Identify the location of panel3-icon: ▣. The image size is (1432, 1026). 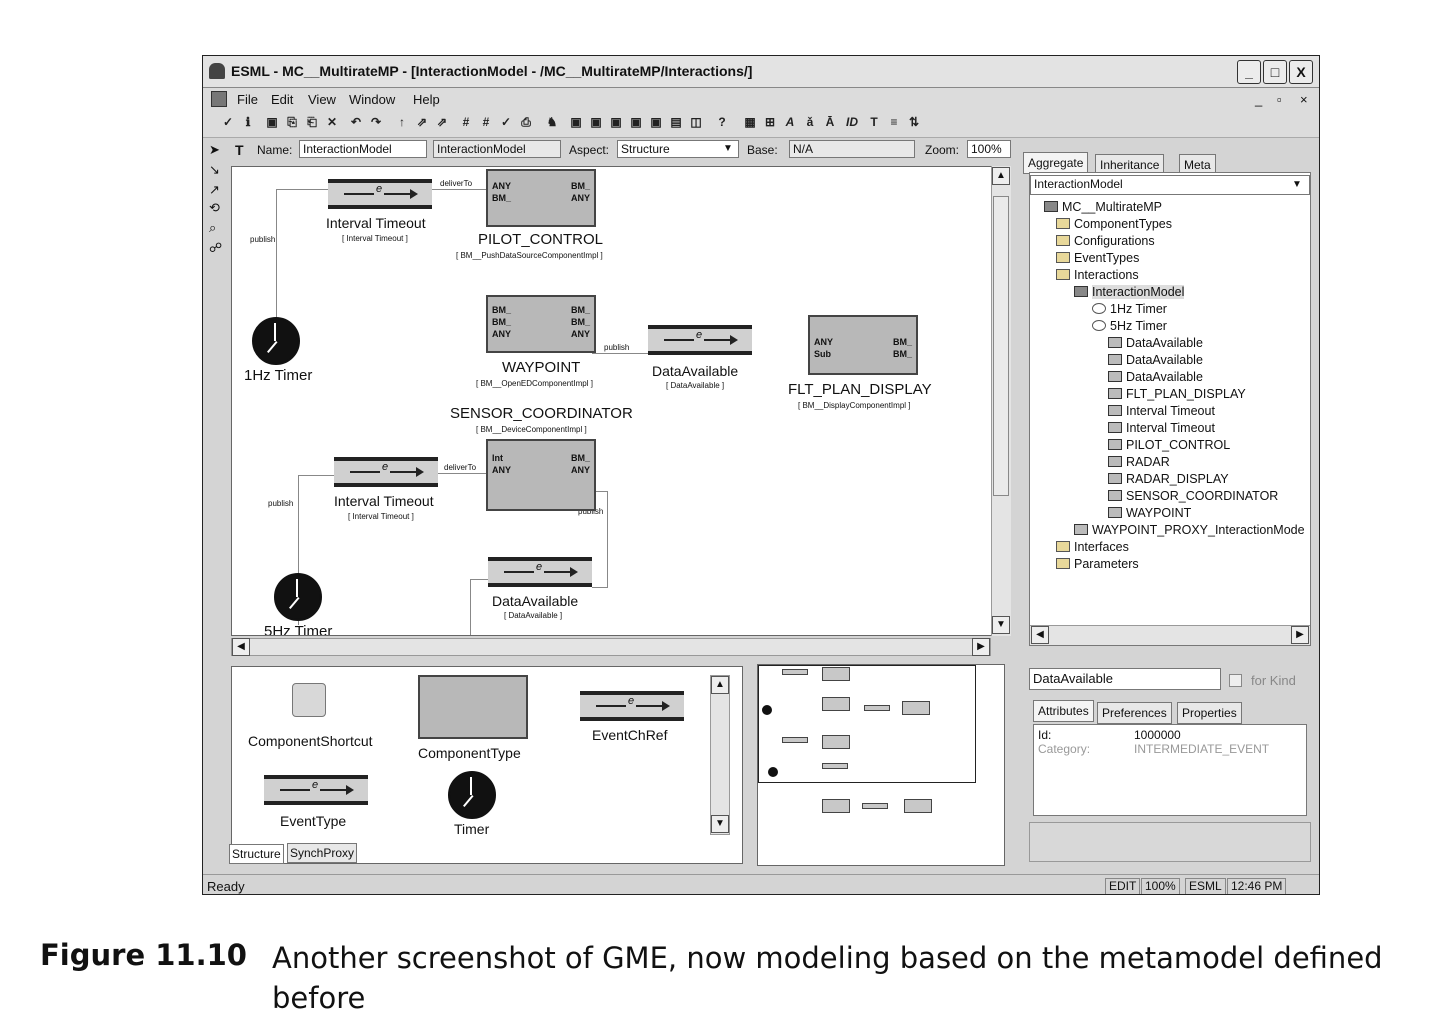
(616, 122).